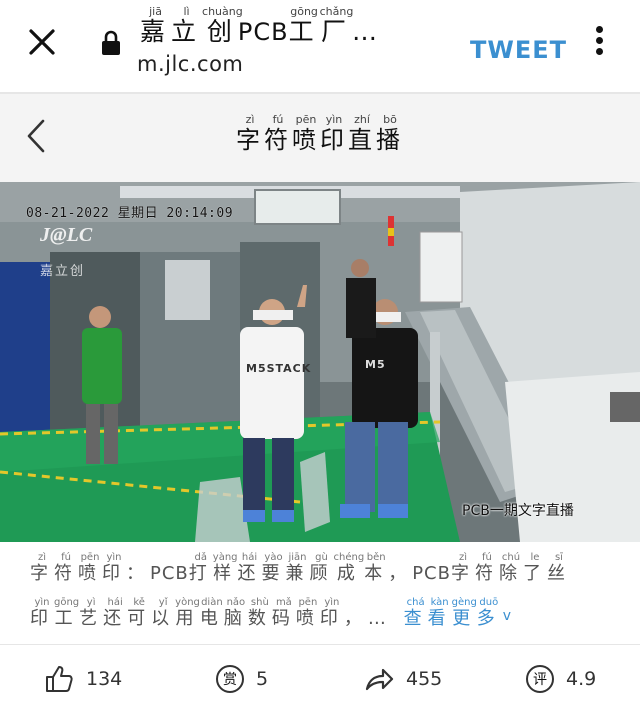 The width and height of the screenshot is (640, 709). I want to click on description-char: 除chú, so click(510, 568).